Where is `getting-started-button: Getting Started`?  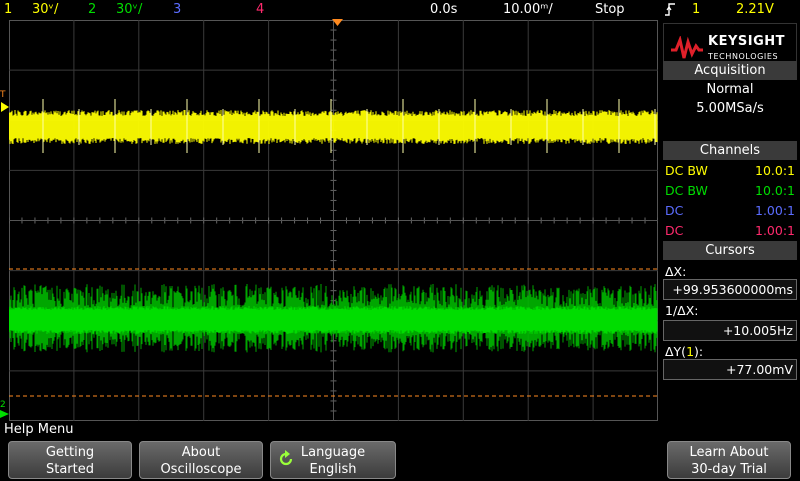
getting-started-button: Getting Started is located at coordinates (70, 460).